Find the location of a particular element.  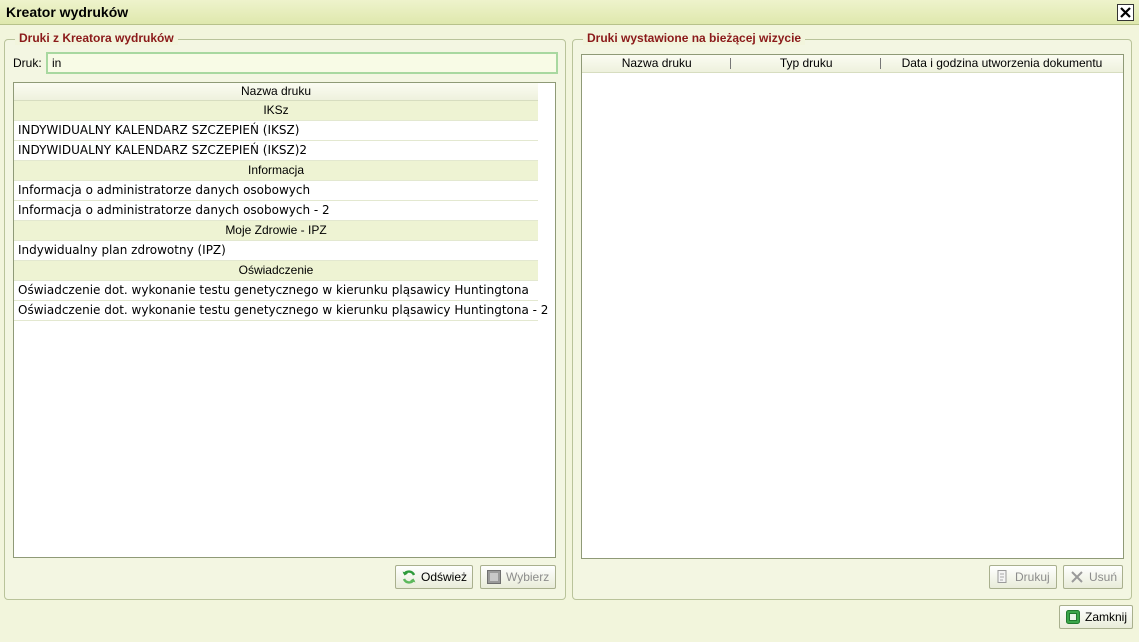

print-button: Drukuj is located at coordinates (1023, 577).